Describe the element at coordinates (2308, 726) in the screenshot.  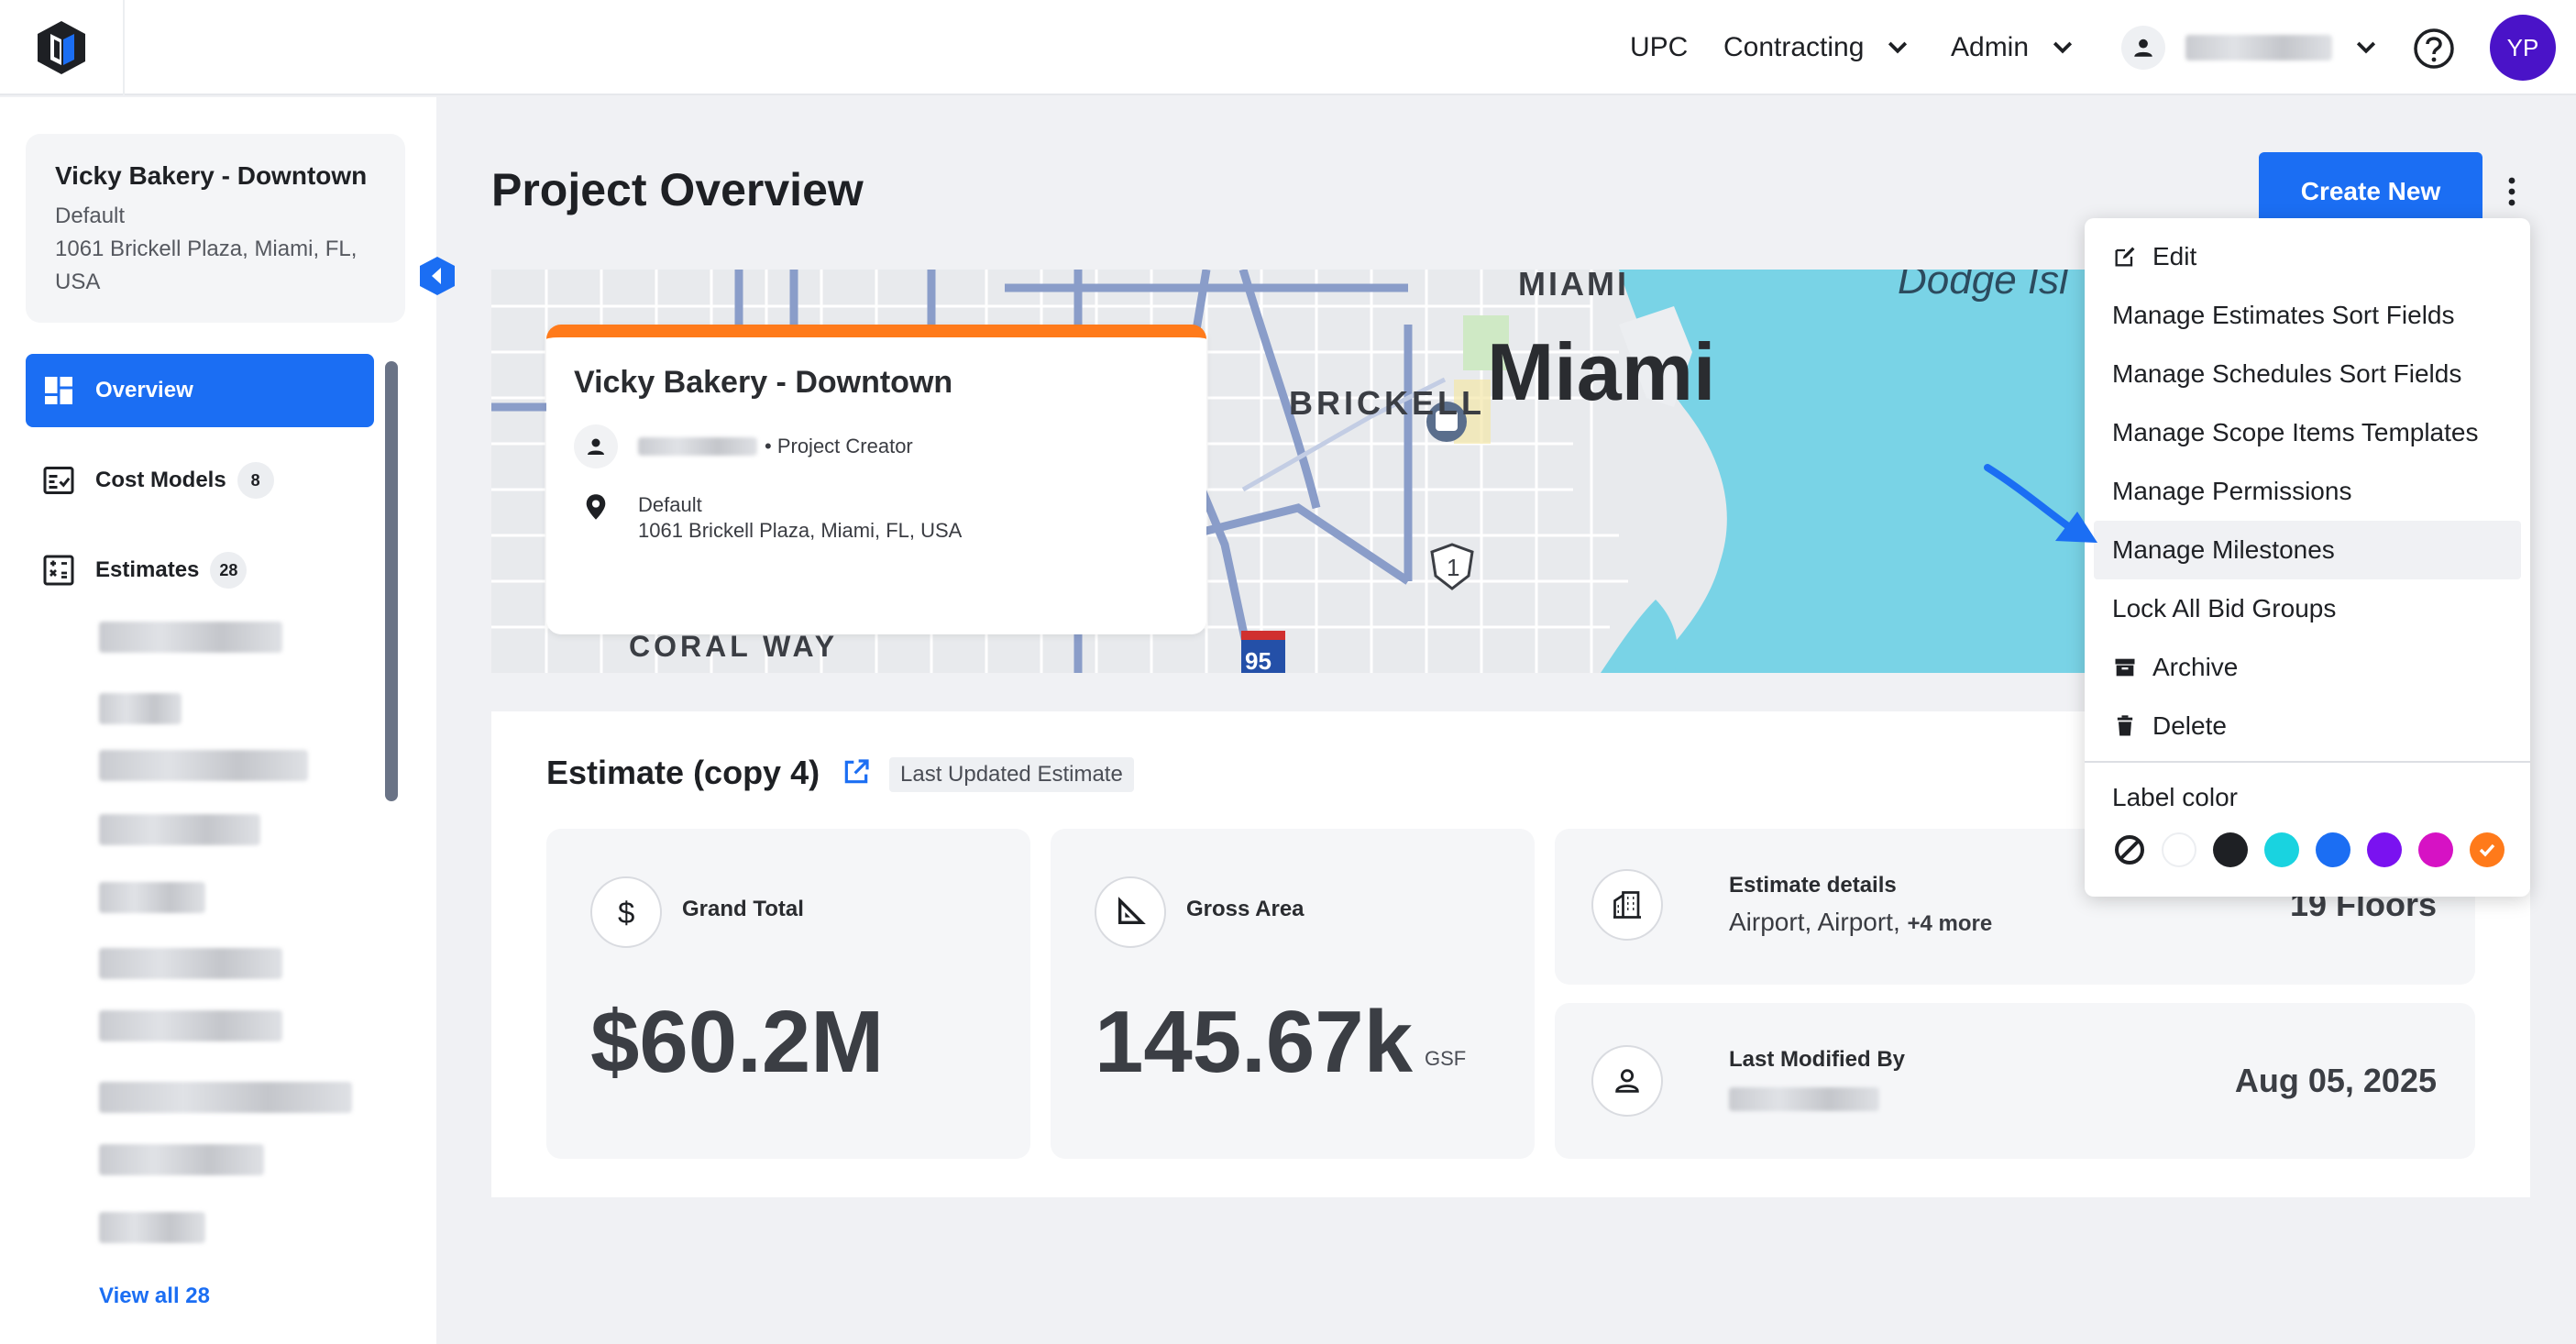
I see `menu-item-delete: Delete` at that location.